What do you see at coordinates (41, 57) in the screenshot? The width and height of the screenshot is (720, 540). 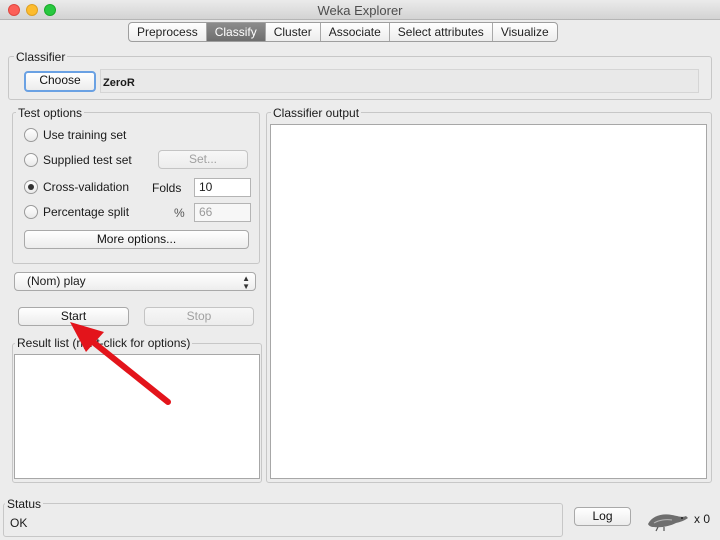 I see `classifier-group-label: Classifier` at bounding box center [41, 57].